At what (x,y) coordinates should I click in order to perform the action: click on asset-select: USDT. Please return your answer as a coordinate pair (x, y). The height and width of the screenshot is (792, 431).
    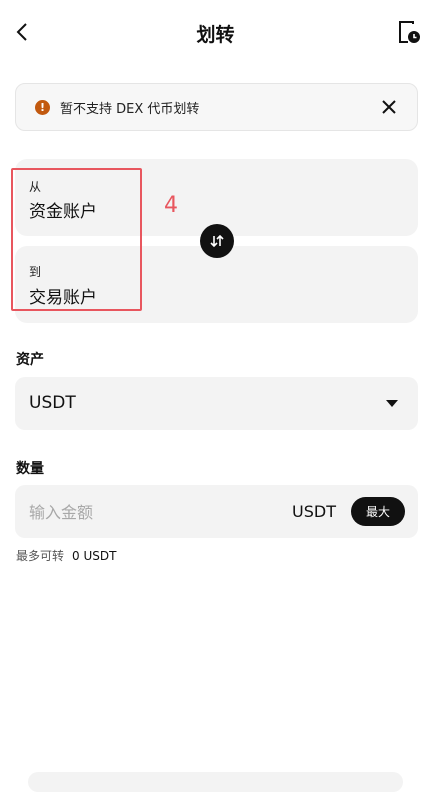
    Looking at the image, I should click on (216, 403).